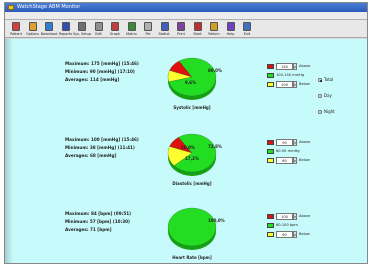 This screenshot has height=264, width=372. I want to click on edit-icon, so click(98, 26).